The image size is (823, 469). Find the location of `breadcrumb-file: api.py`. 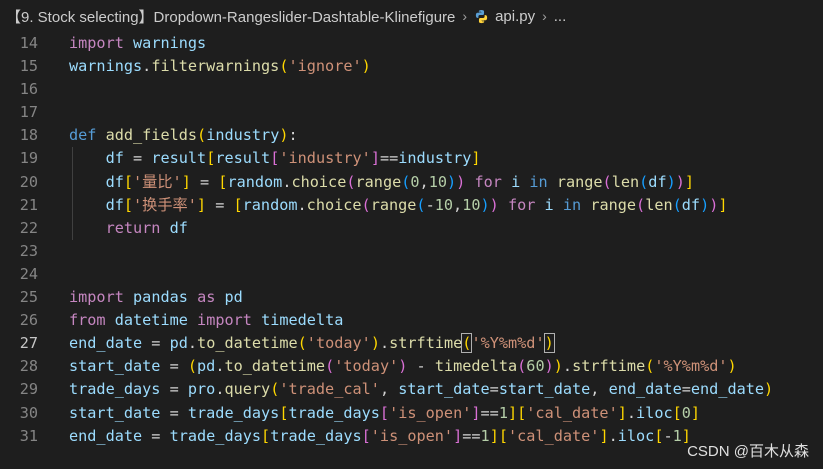

breadcrumb-file: api.py is located at coordinates (515, 16).